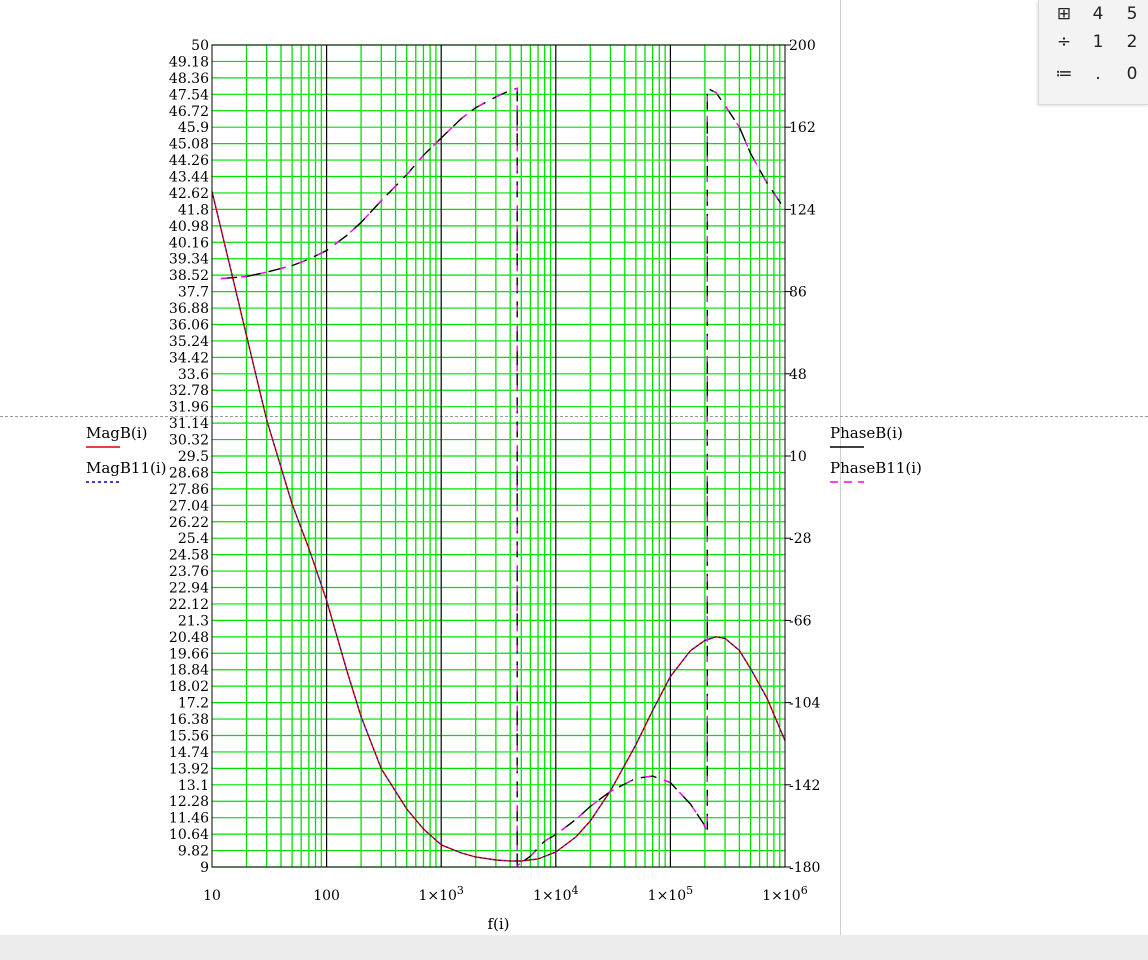  Describe the element at coordinates (204, 868) in the screenshot. I see `left-tick-label: 9` at that location.